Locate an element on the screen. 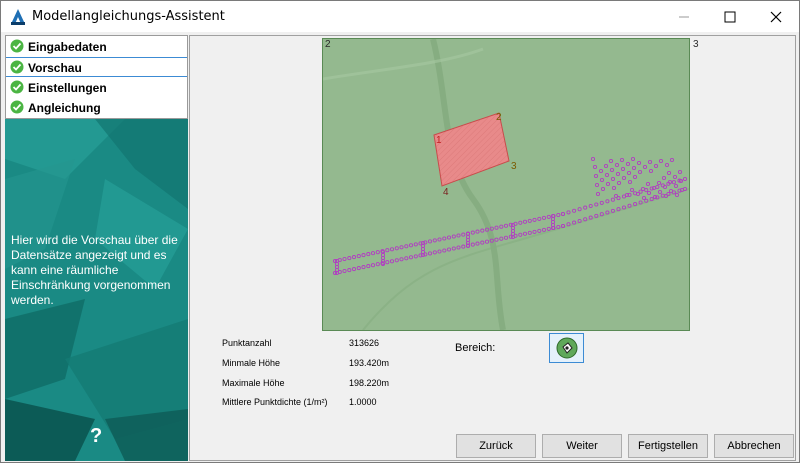 Image resolution: width=800 pixels, height=463 pixels. stat-value: 313626 is located at coordinates (364, 343).